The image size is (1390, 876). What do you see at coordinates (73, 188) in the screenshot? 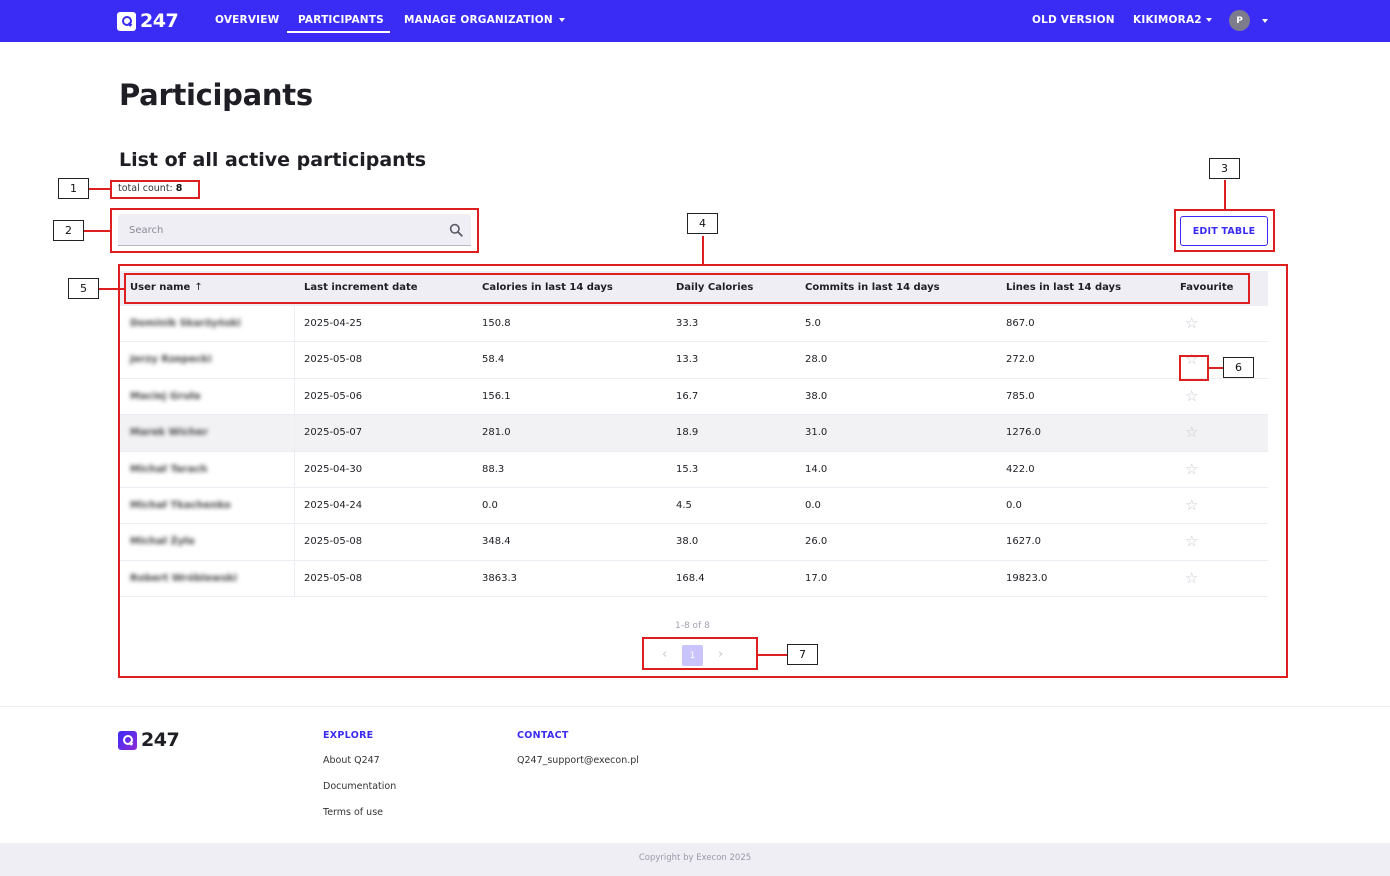
I see `annotation-tag-1: 1` at bounding box center [73, 188].